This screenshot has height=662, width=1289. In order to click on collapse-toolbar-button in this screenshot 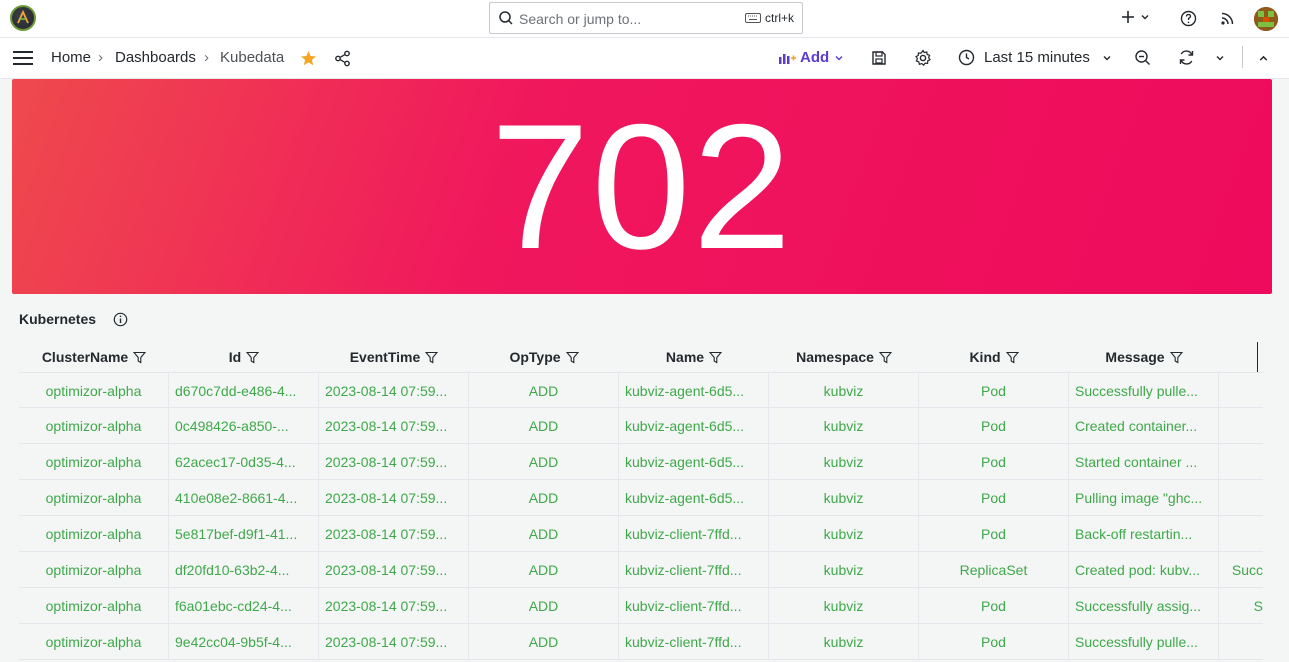, I will do `click(1263, 58)`.